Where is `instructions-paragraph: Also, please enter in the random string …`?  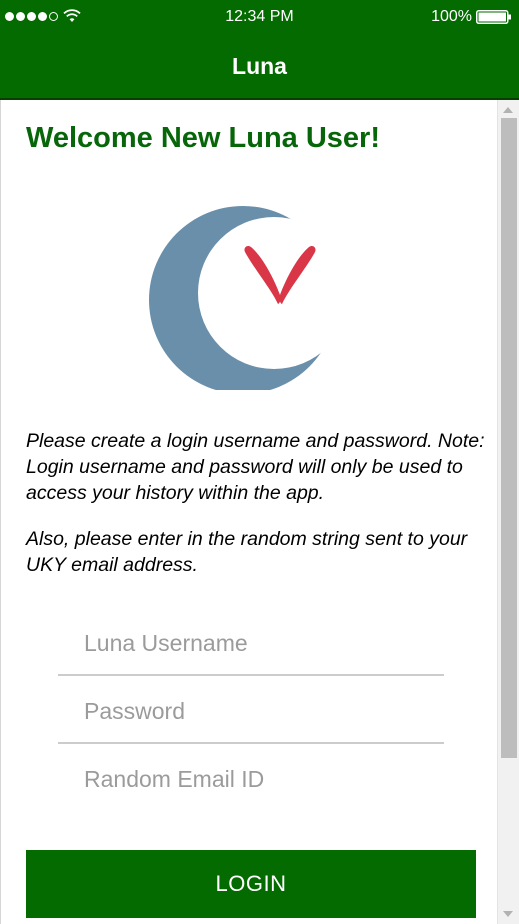 instructions-paragraph: Also, please enter in the random string … is located at coordinates (247, 552).